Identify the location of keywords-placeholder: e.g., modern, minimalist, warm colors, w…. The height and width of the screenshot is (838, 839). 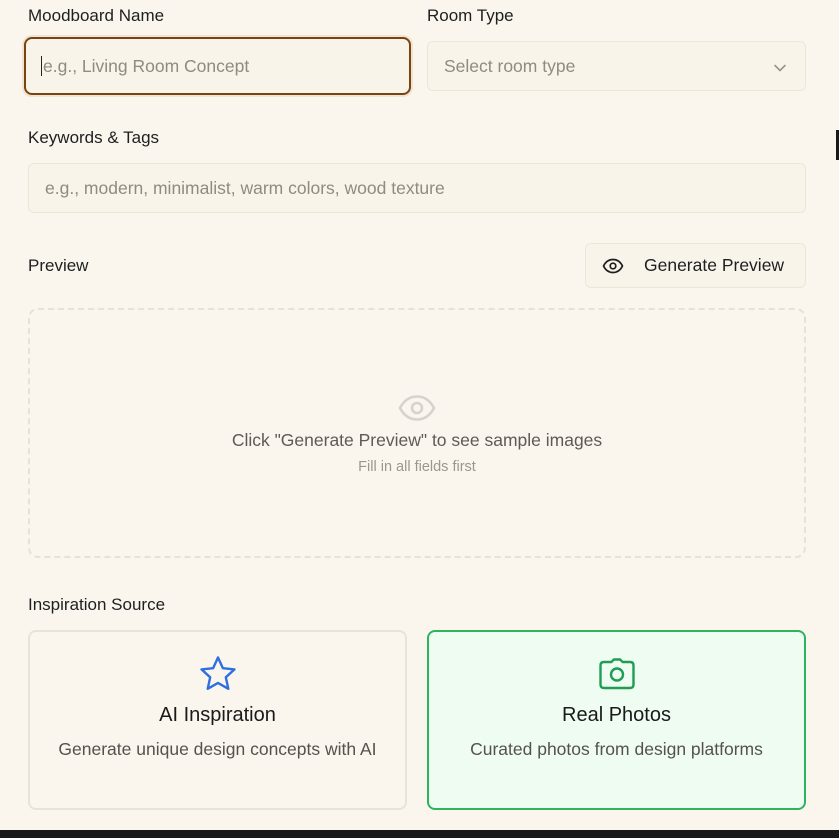
(245, 187).